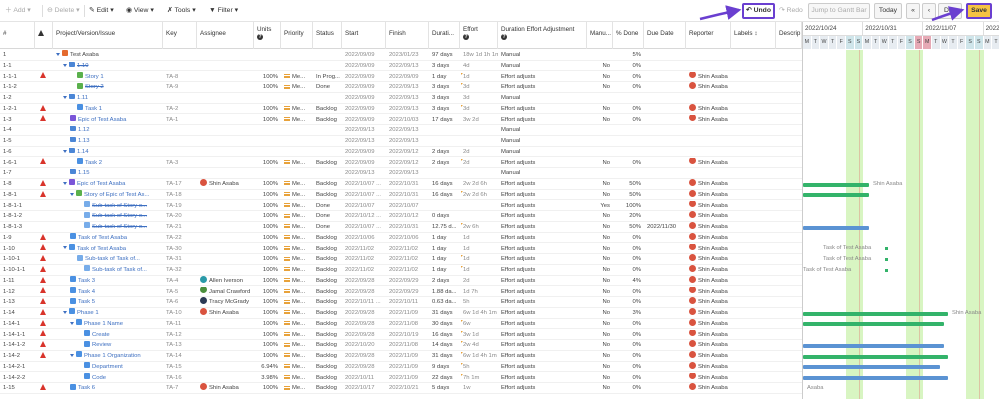 Image resolution: width=999 pixels, height=399 pixels. I want to click on column-header-effort: Effort?, so click(479, 35).